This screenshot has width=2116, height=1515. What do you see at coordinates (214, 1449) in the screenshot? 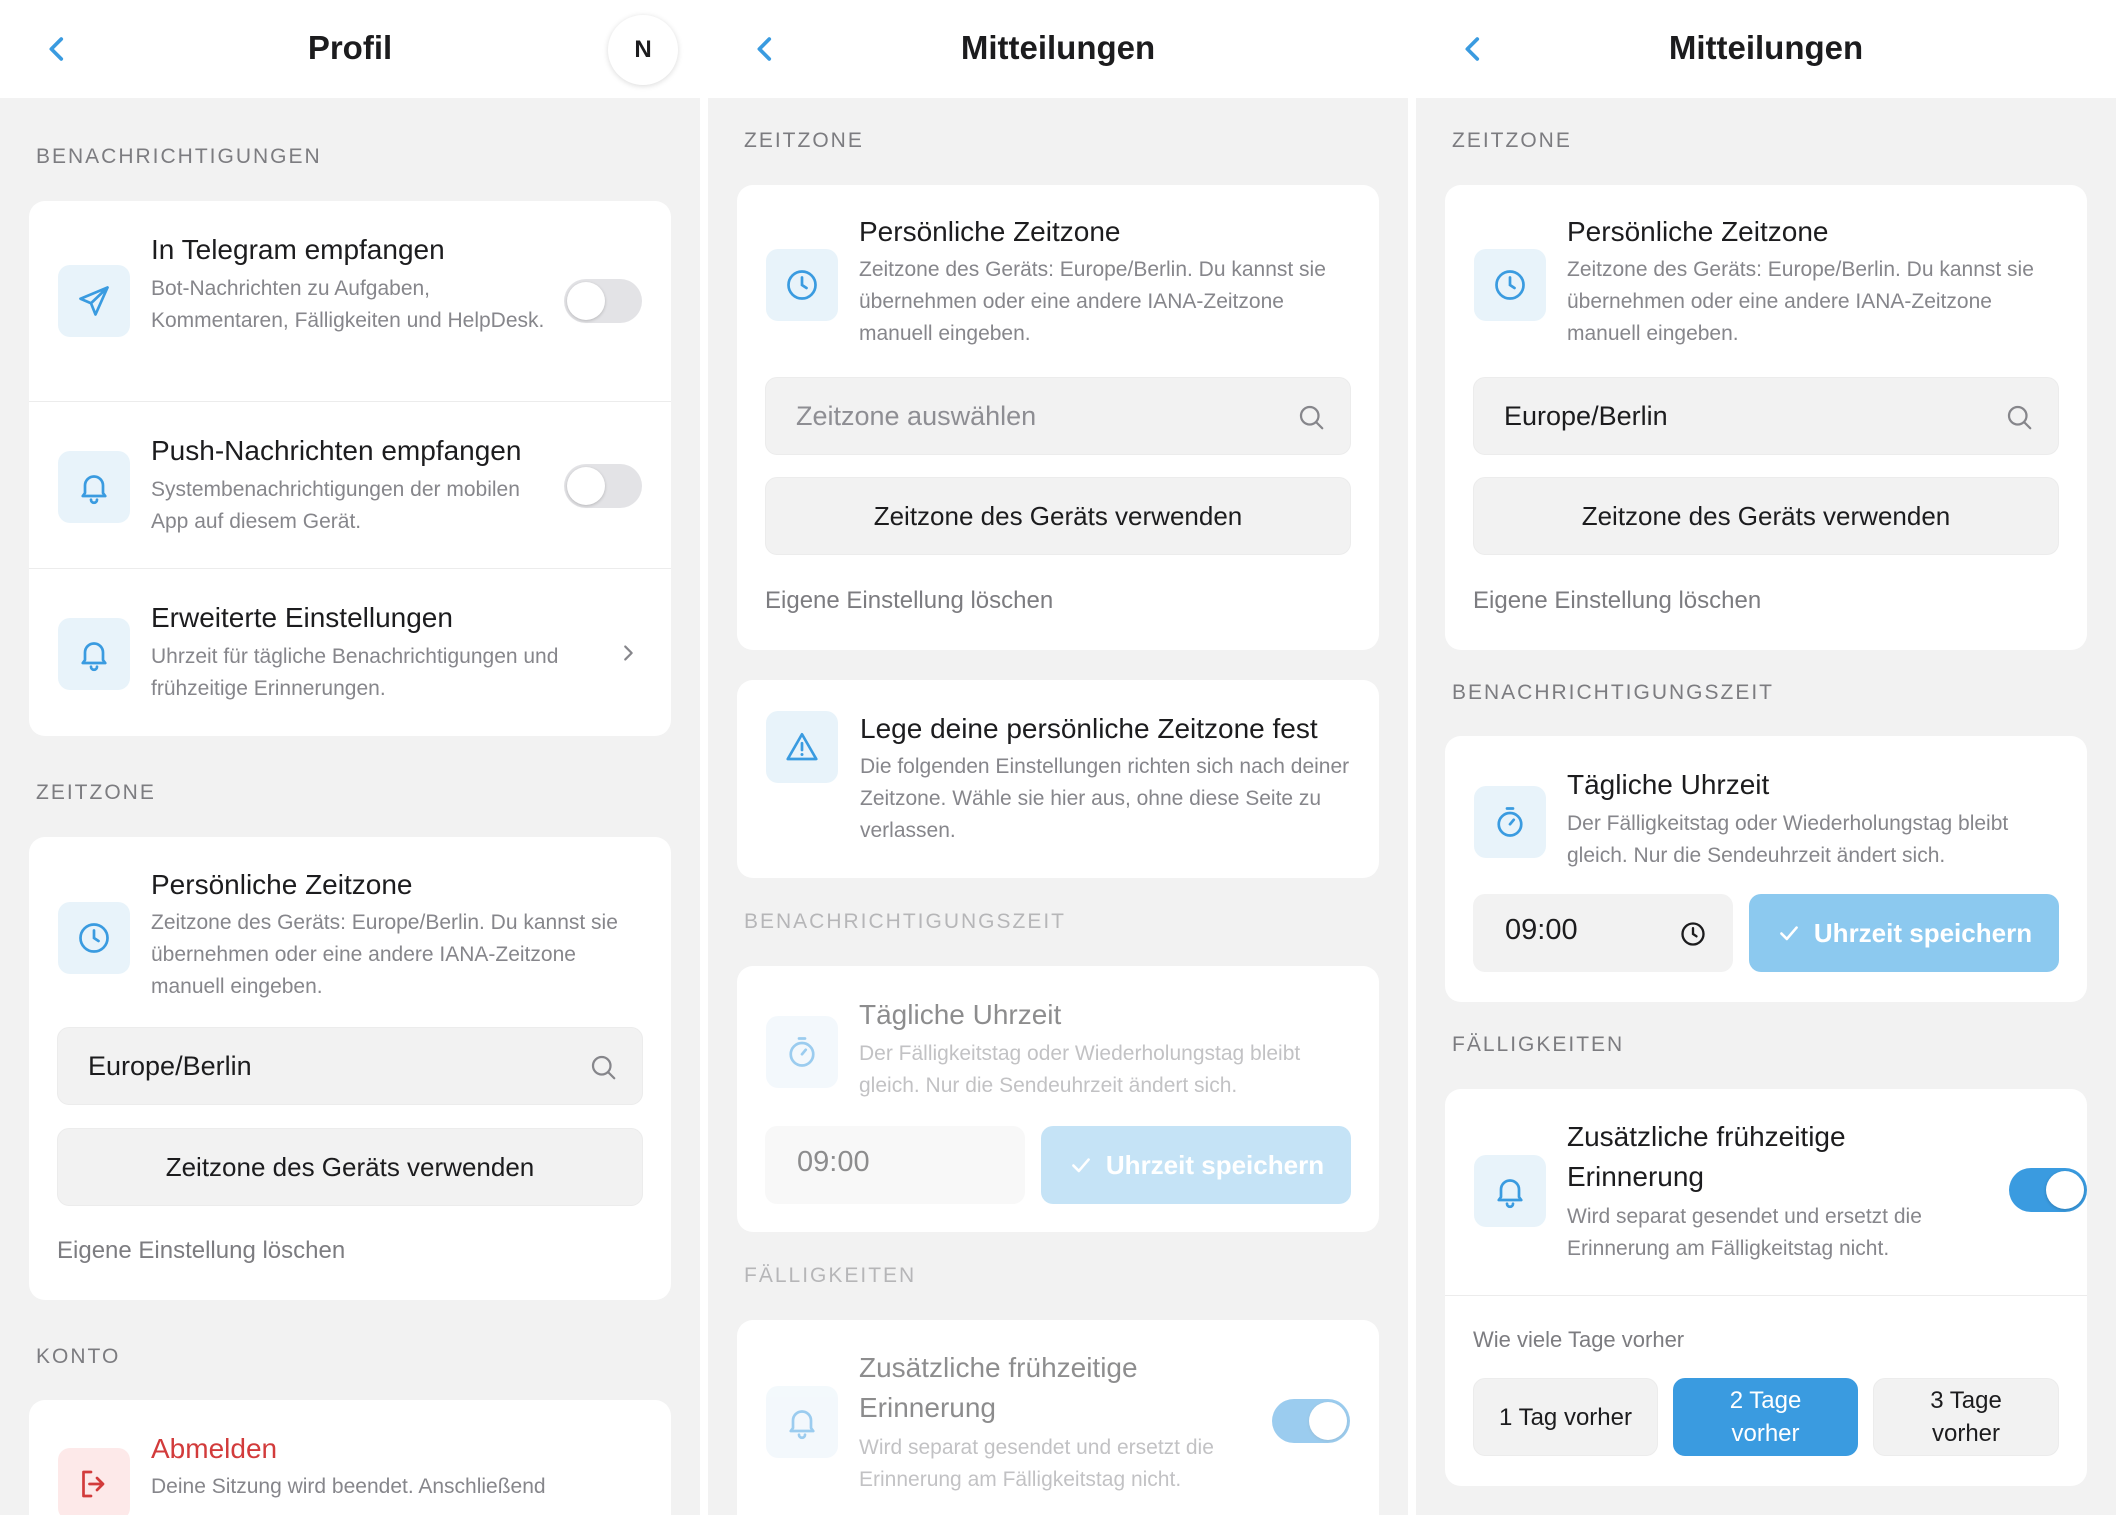
I see `logout-title: Abmelden` at bounding box center [214, 1449].